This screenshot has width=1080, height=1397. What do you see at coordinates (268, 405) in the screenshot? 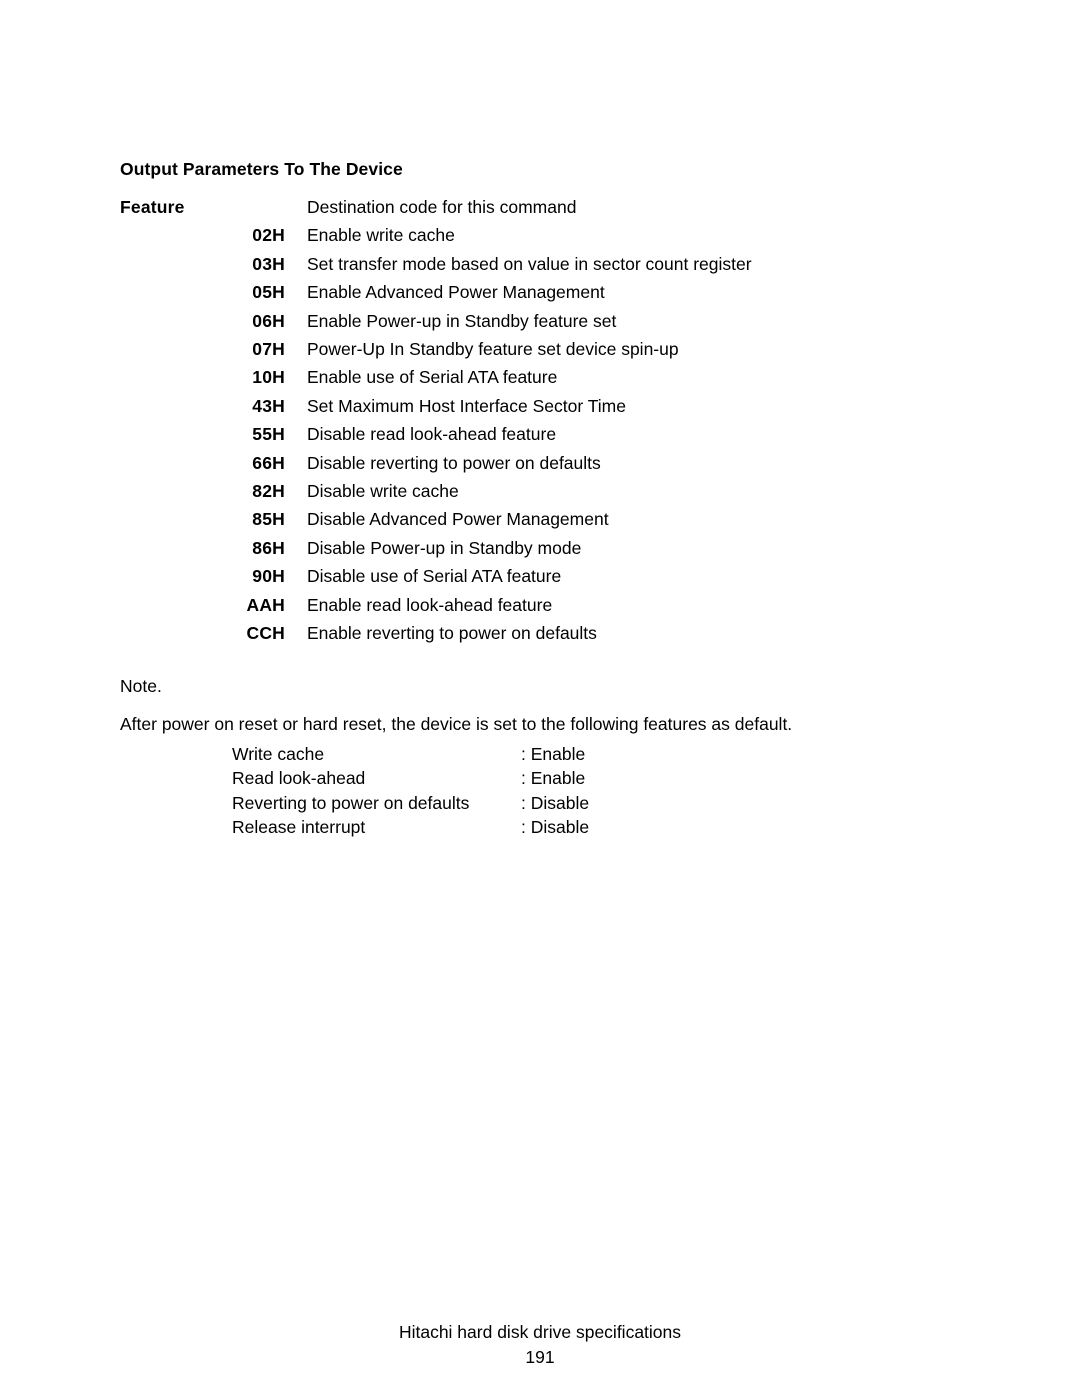
I see `feature-code: 43H` at bounding box center [268, 405].